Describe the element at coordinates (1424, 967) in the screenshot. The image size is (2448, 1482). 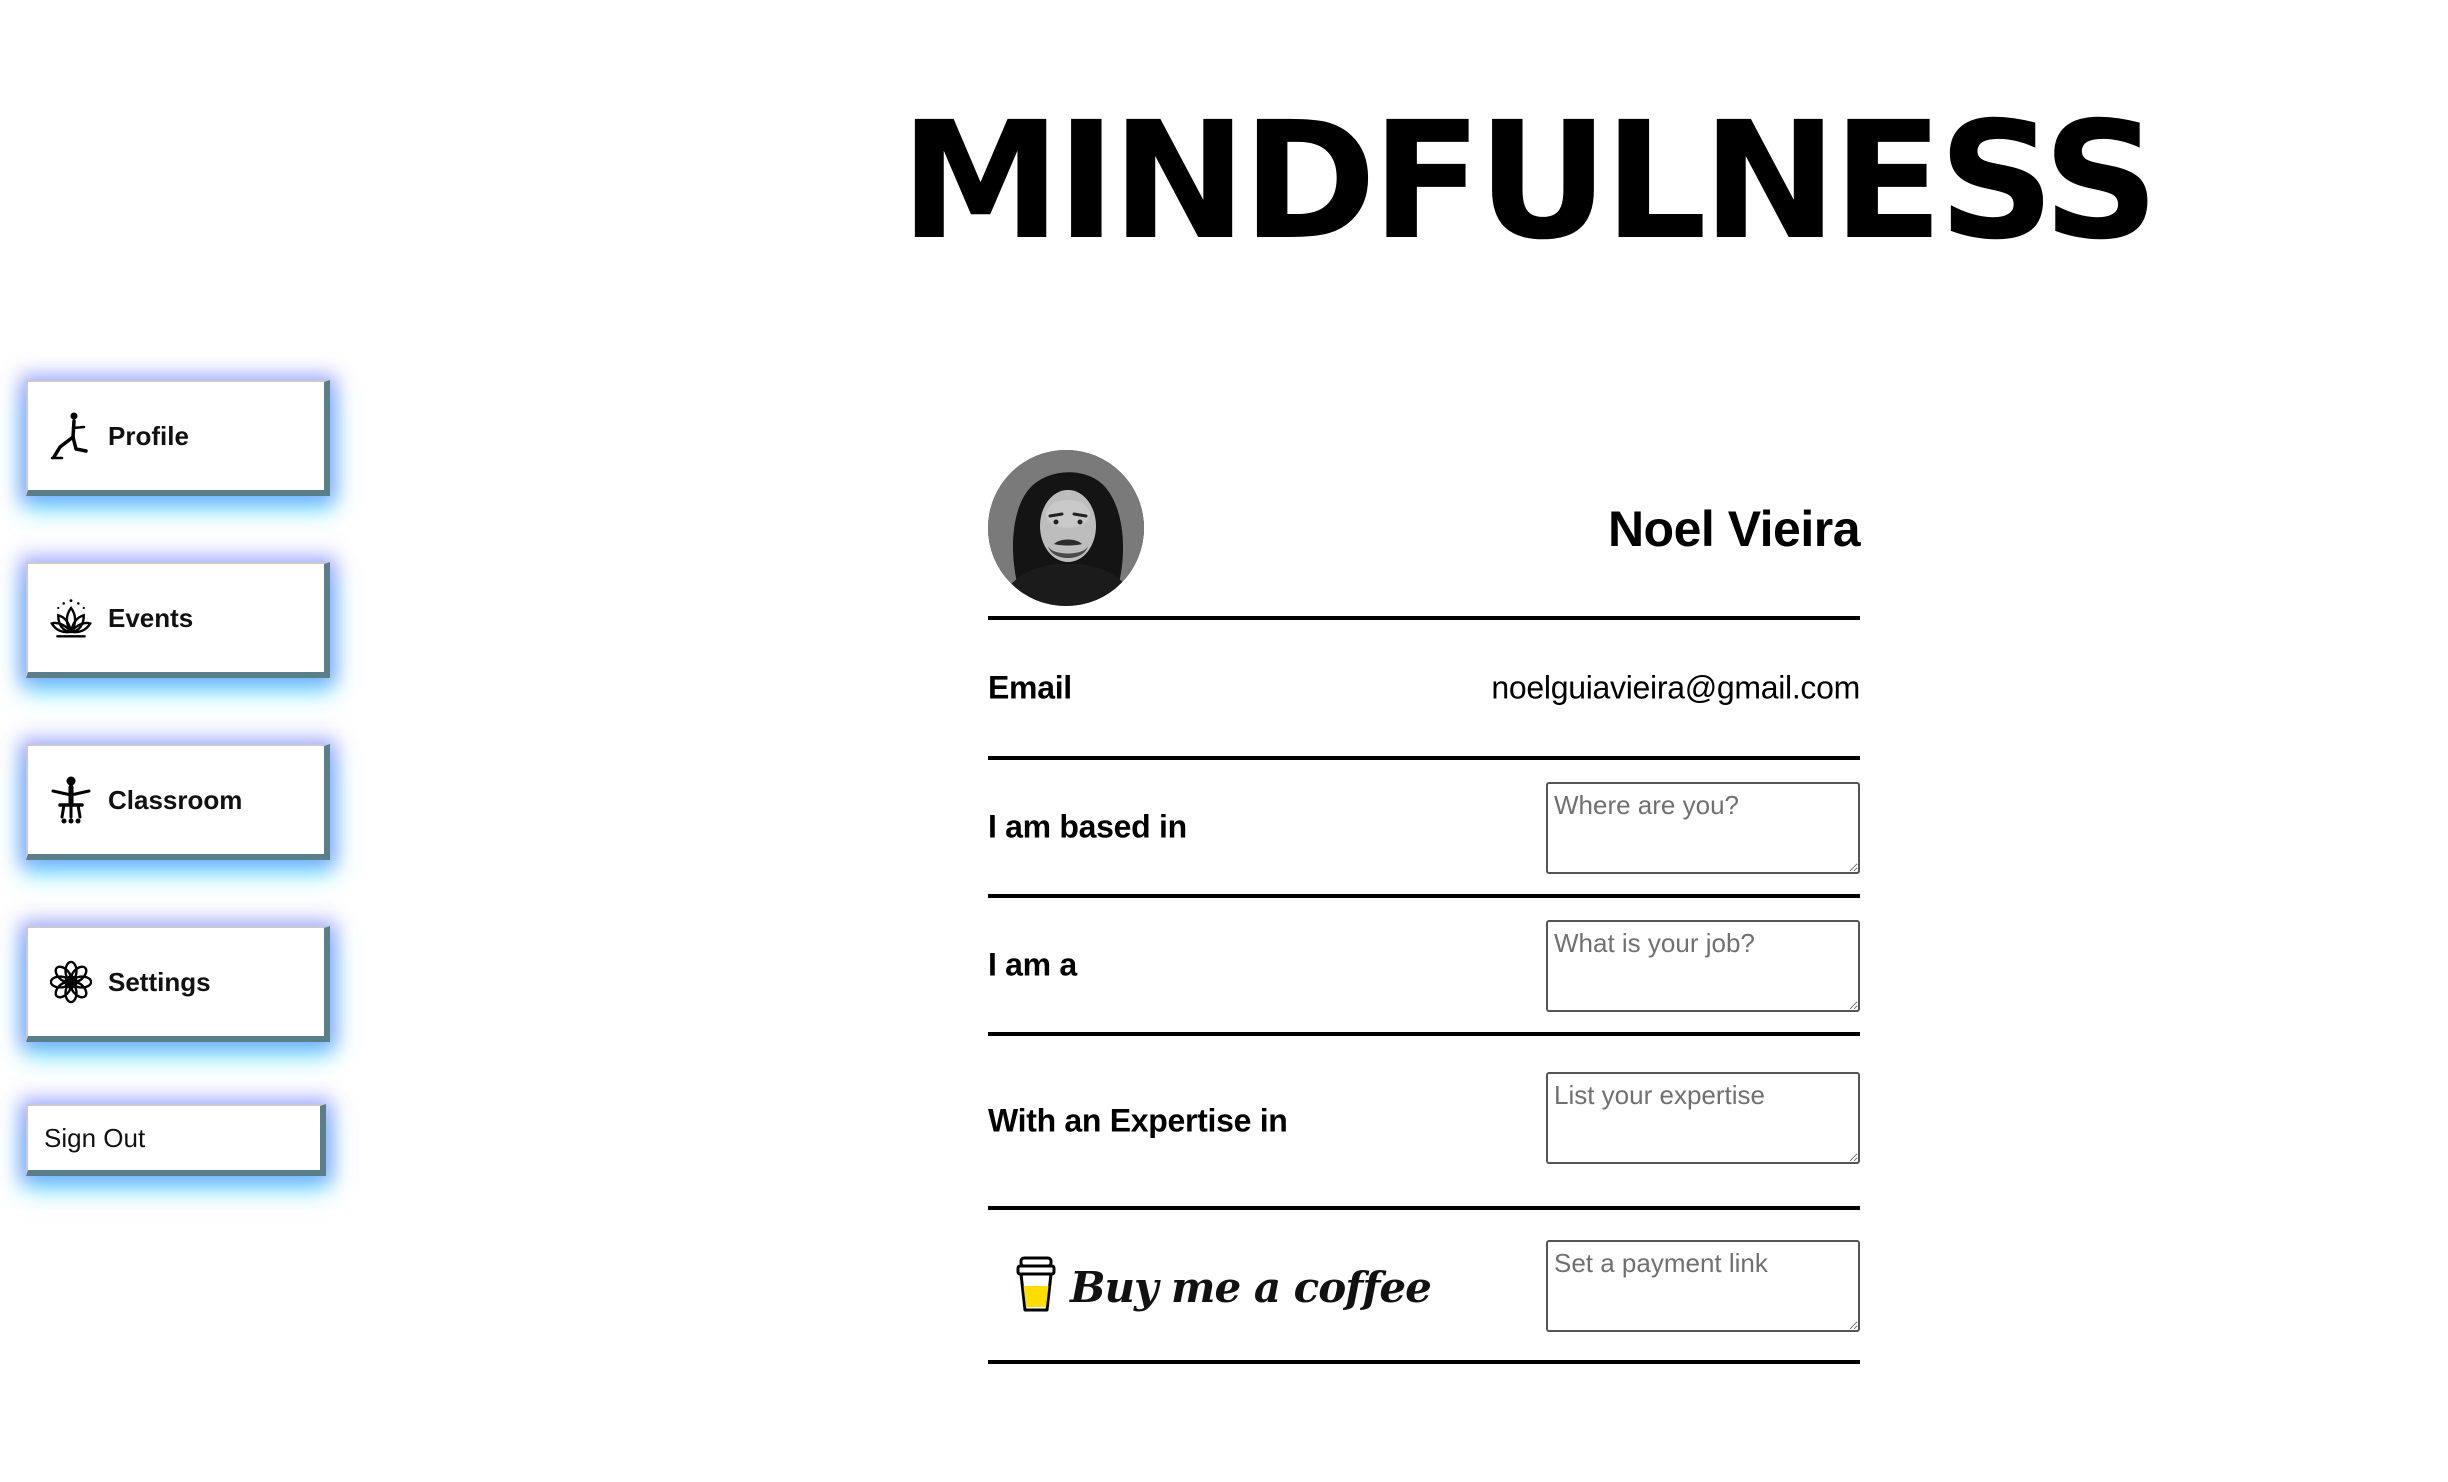
I see `job-row: I am a` at that location.